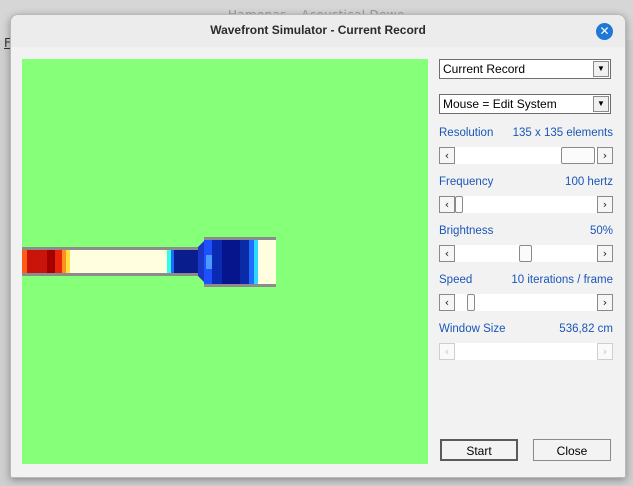  Describe the element at coordinates (526, 302) in the screenshot. I see `speed-slider: ‹ ›` at that location.